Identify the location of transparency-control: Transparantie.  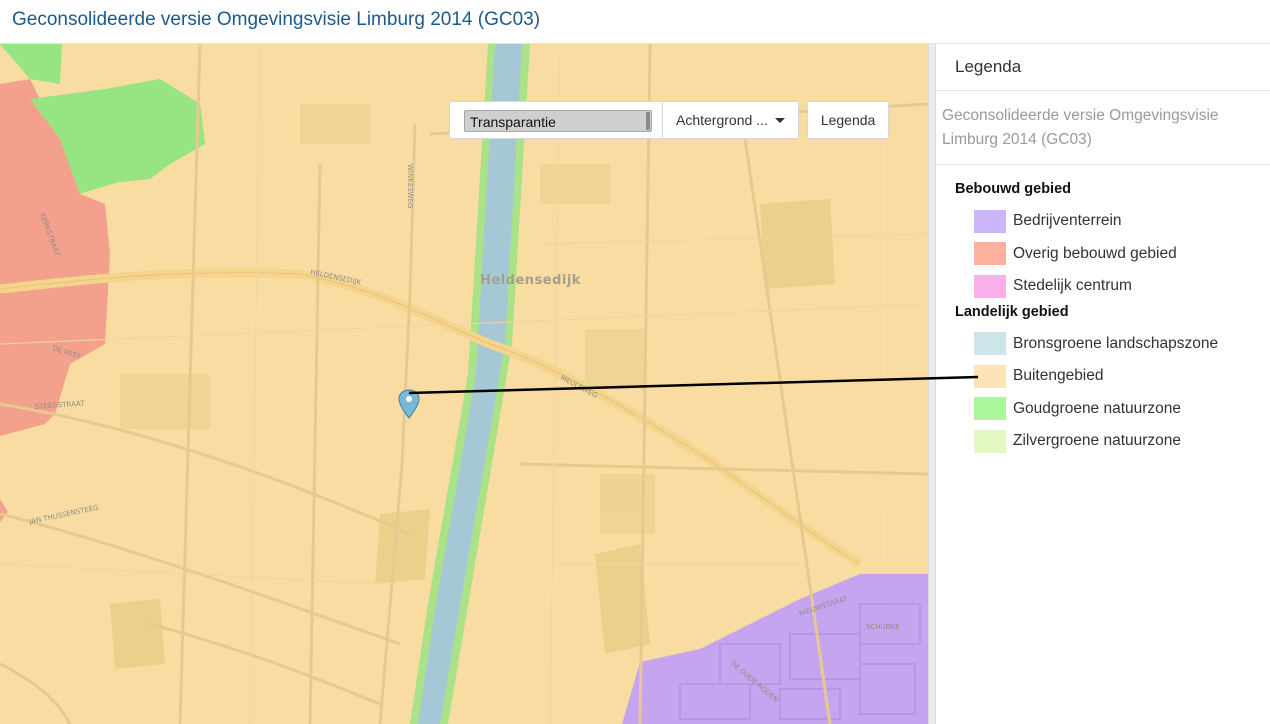
(556, 120).